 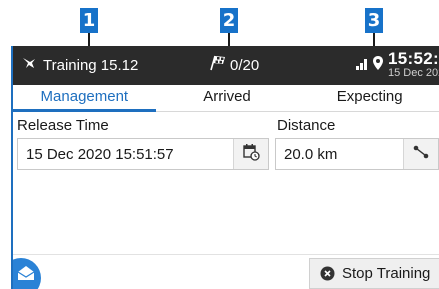 What do you see at coordinates (229, 20) in the screenshot?
I see `callout-2: 2` at bounding box center [229, 20].